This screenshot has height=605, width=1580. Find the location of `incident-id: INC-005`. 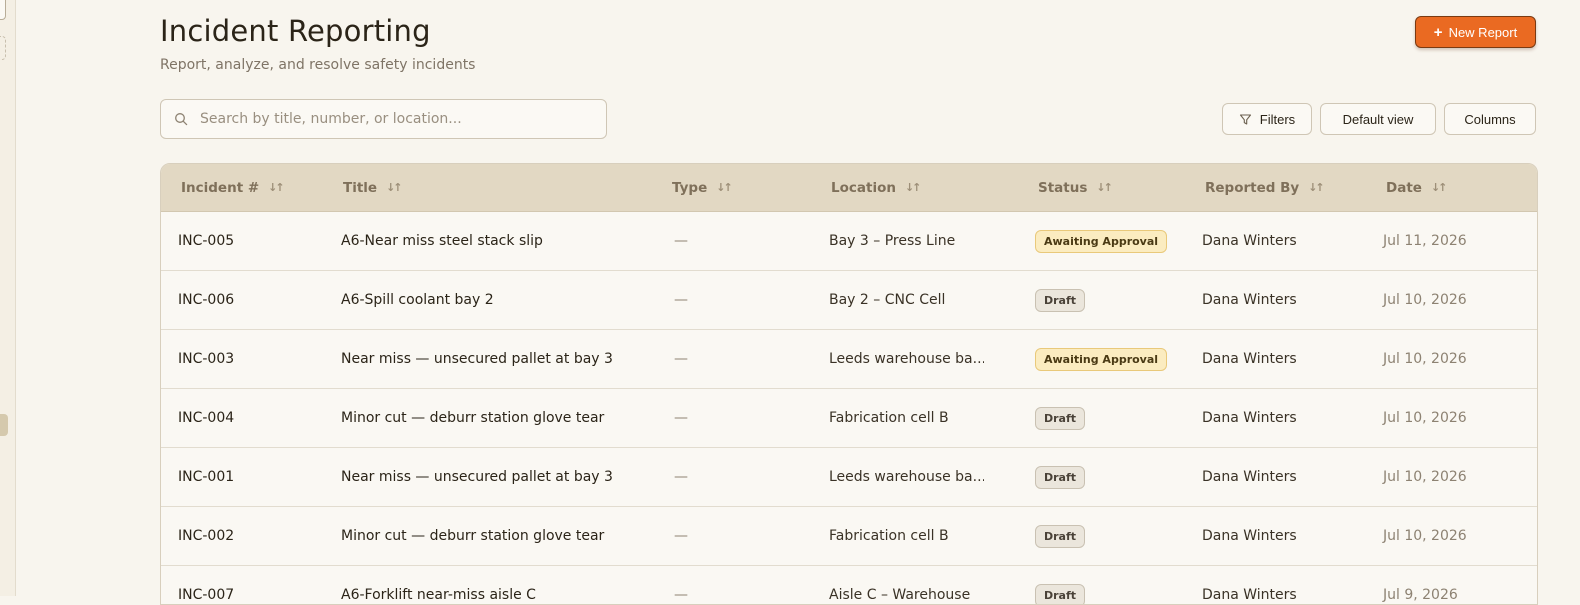

incident-id: INC-005 is located at coordinates (206, 241).